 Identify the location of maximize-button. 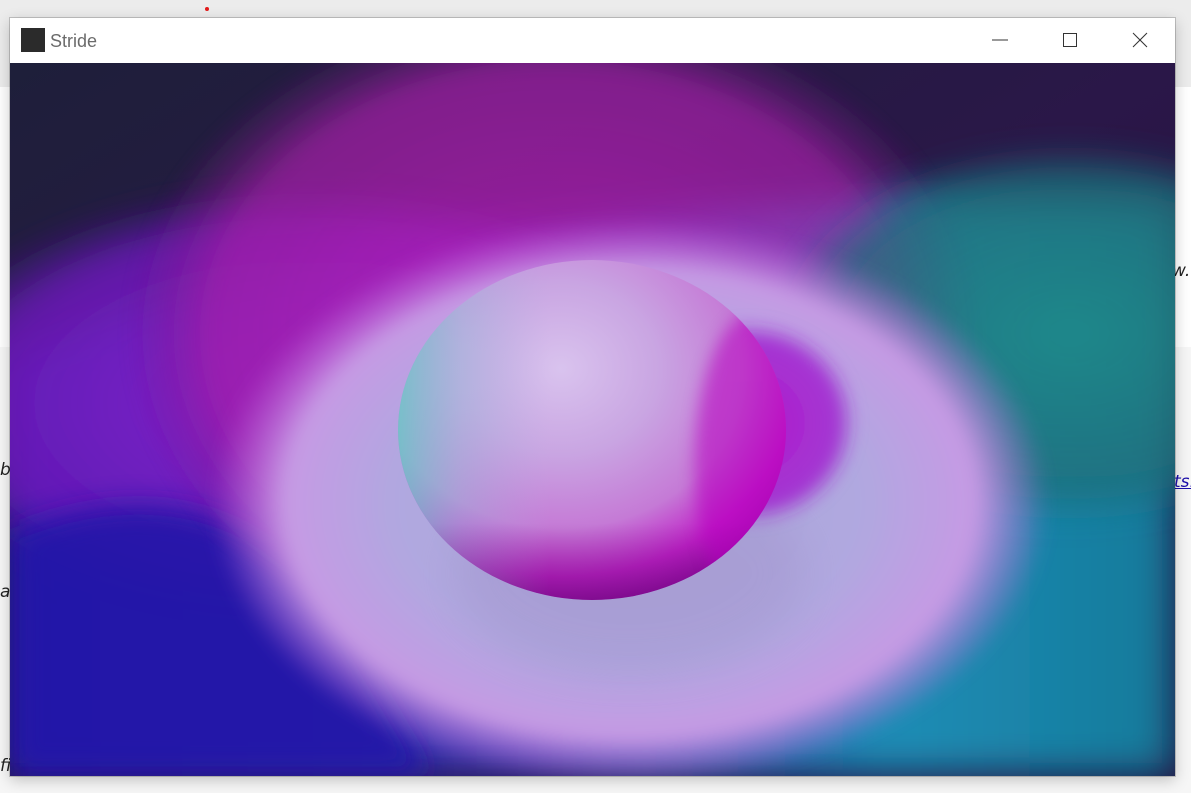
(1070, 40).